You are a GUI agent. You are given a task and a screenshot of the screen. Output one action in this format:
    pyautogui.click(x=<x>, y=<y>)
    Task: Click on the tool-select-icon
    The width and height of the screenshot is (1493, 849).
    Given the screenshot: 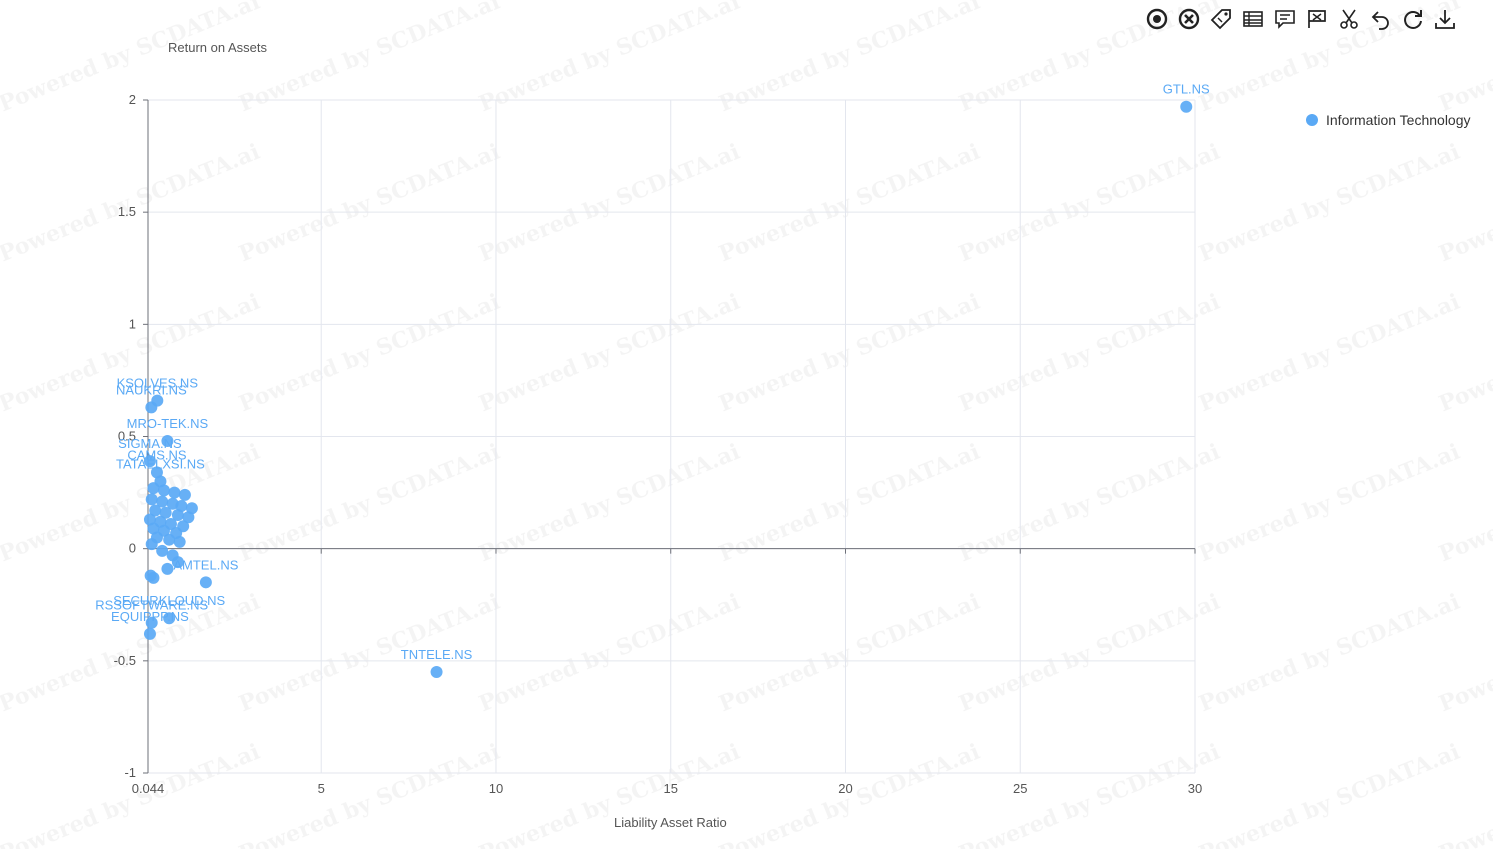 What is the action you would take?
    pyautogui.click(x=1157, y=19)
    